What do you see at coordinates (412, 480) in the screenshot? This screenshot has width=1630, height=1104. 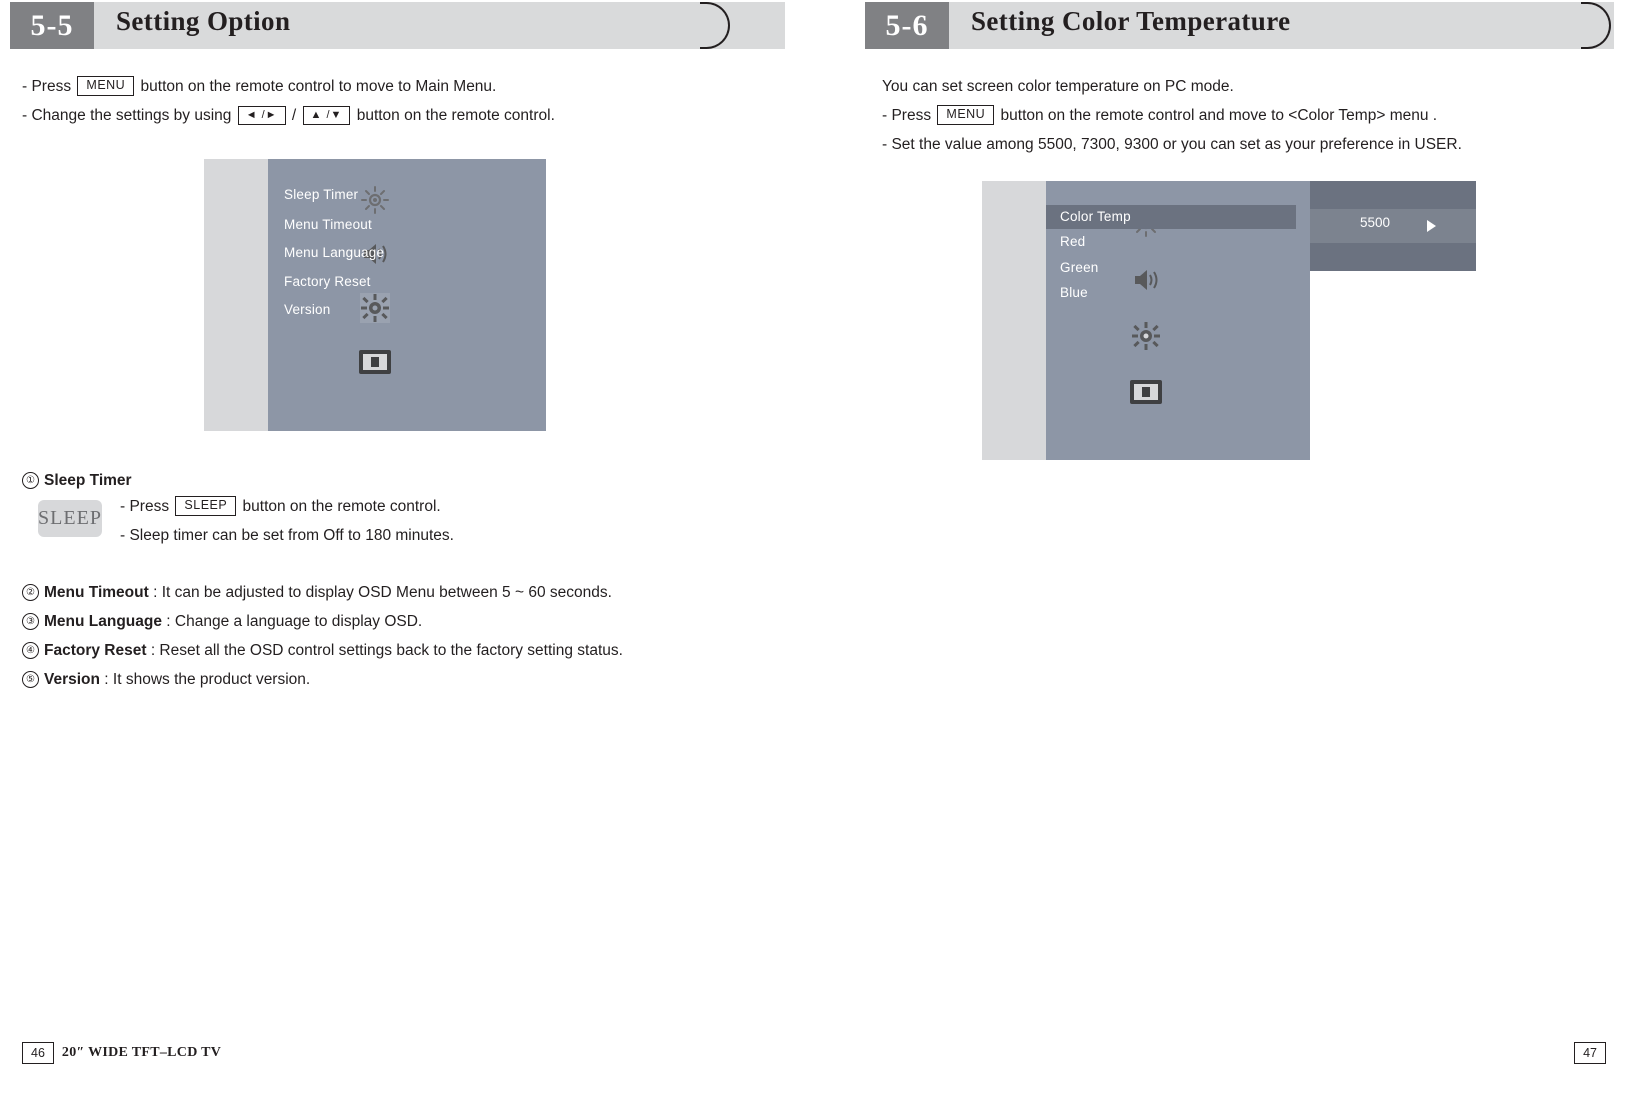 I see `numbered-item-1: ① Sleep Timer` at bounding box center [412, 480].